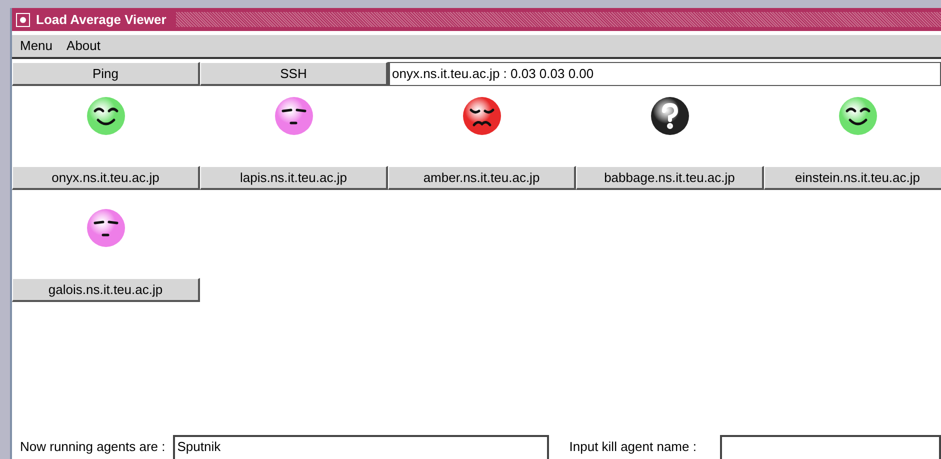 The height and width of the screenshot is (459, 941). I want to click on host-button: amber.ns.it.teu.ac.jp, so click(482, 178).